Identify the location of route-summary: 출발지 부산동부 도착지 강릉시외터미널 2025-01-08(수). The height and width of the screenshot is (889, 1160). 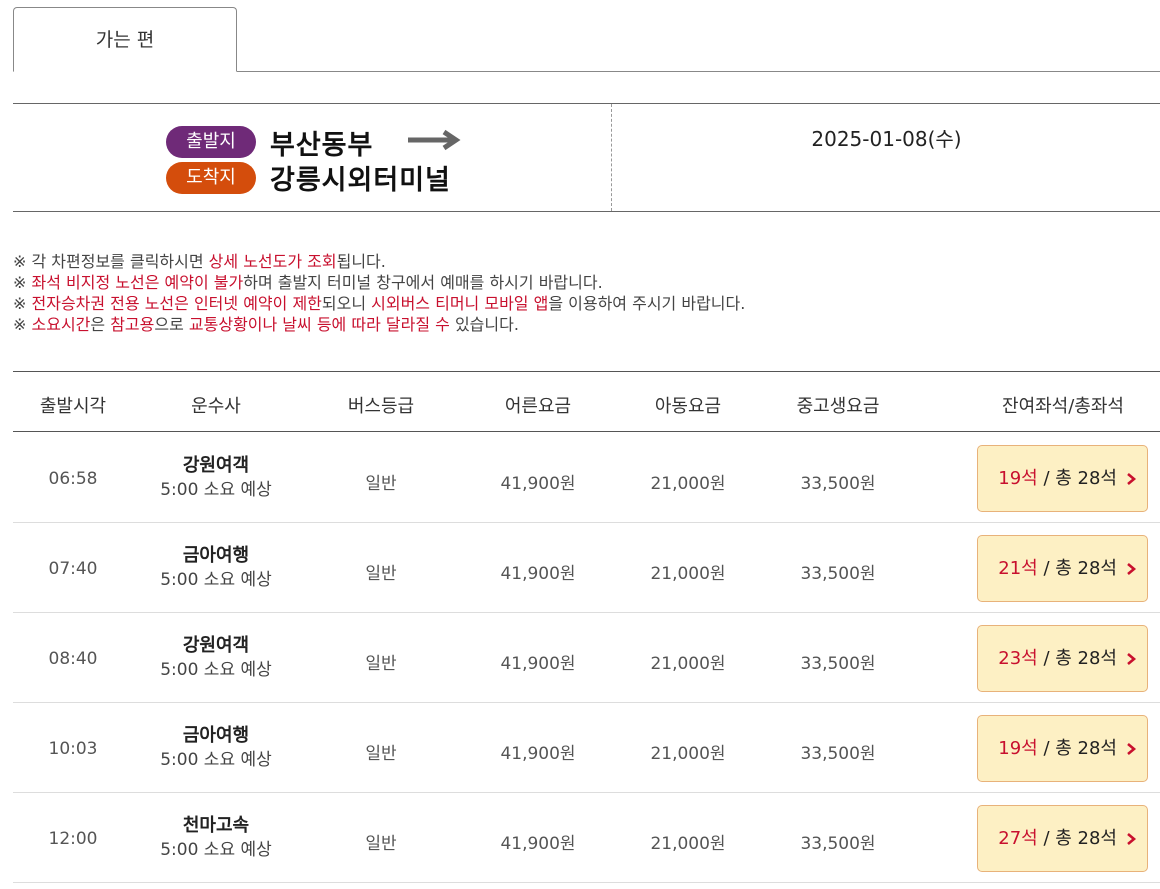
(586, 157).